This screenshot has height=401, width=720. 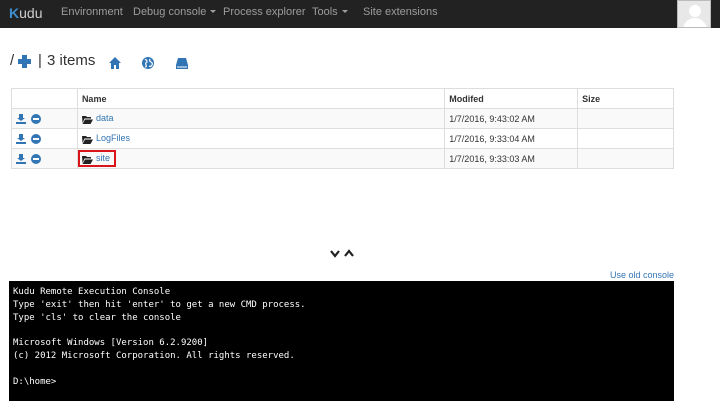 What do you see at coordinates (642, 275) in the screenshot?
I see `use-old-console-link: Use old console` at bounding box center [642, 275].